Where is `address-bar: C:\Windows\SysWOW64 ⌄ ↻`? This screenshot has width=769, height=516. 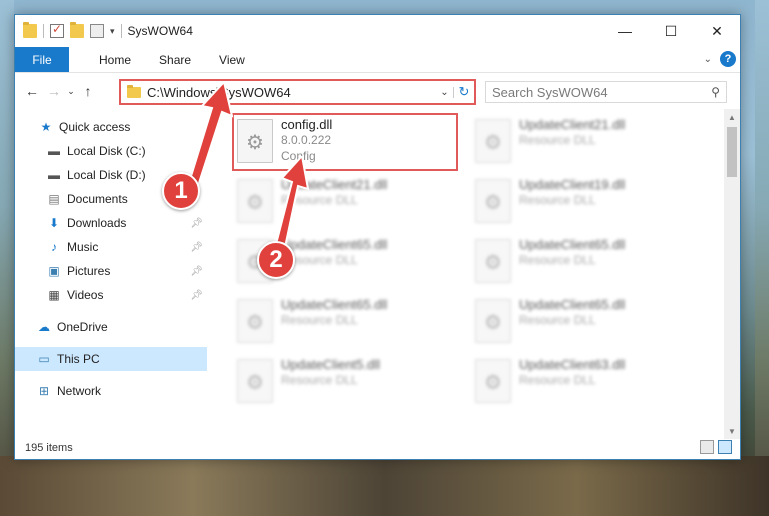
address-bar: C:\Windows\SysWOW64 ⌄ ↻ is located at coordinates (297, 92).